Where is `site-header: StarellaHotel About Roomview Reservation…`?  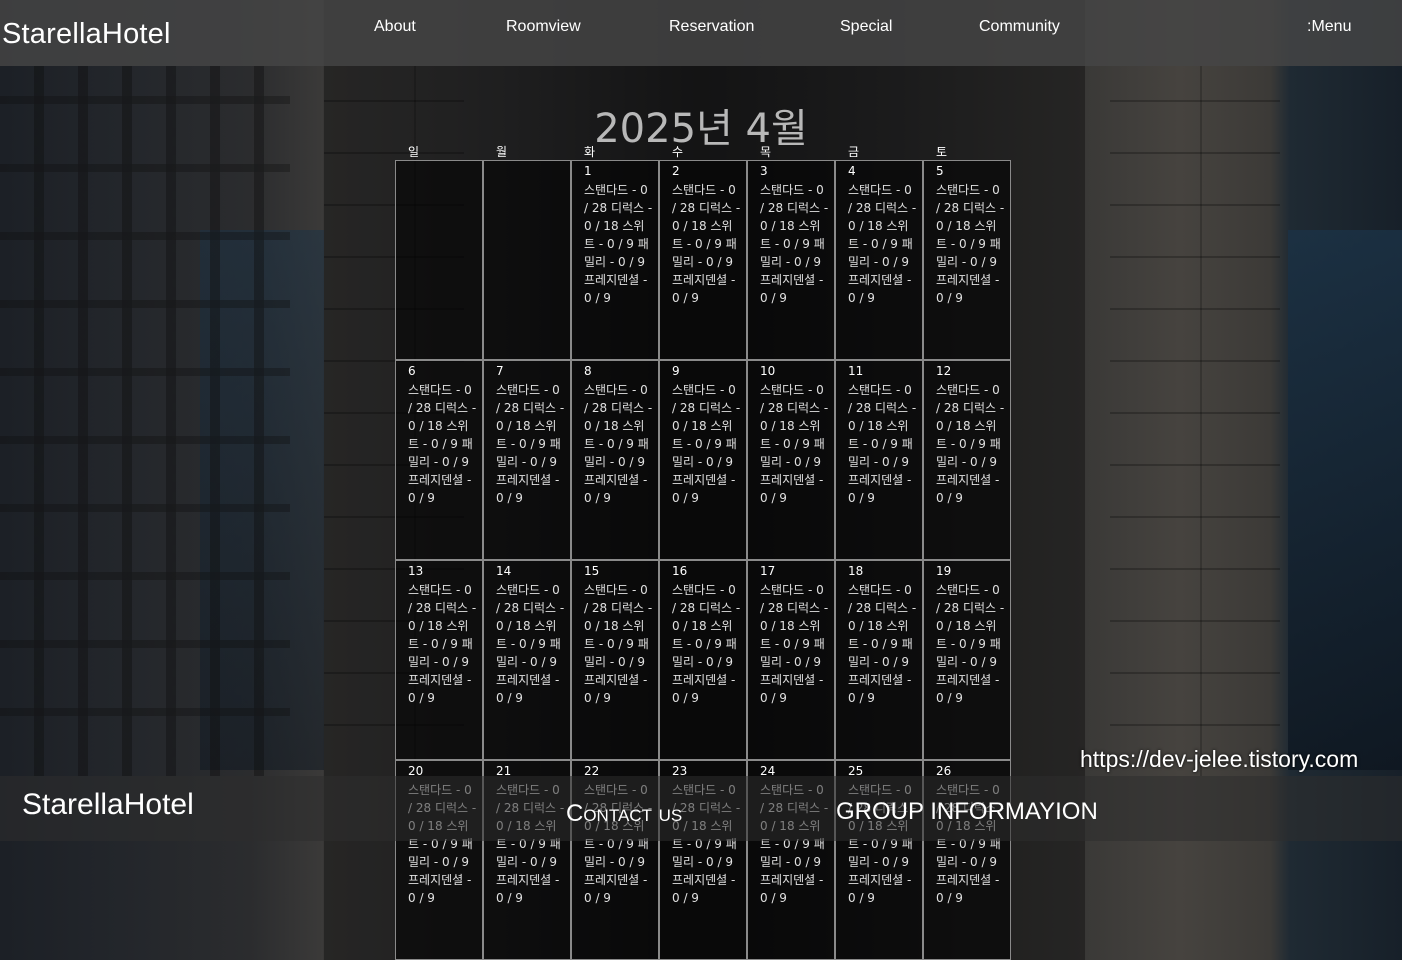 site-header: StarellaHotel About Roomview Reservation… is located at coordinates (701, 33).